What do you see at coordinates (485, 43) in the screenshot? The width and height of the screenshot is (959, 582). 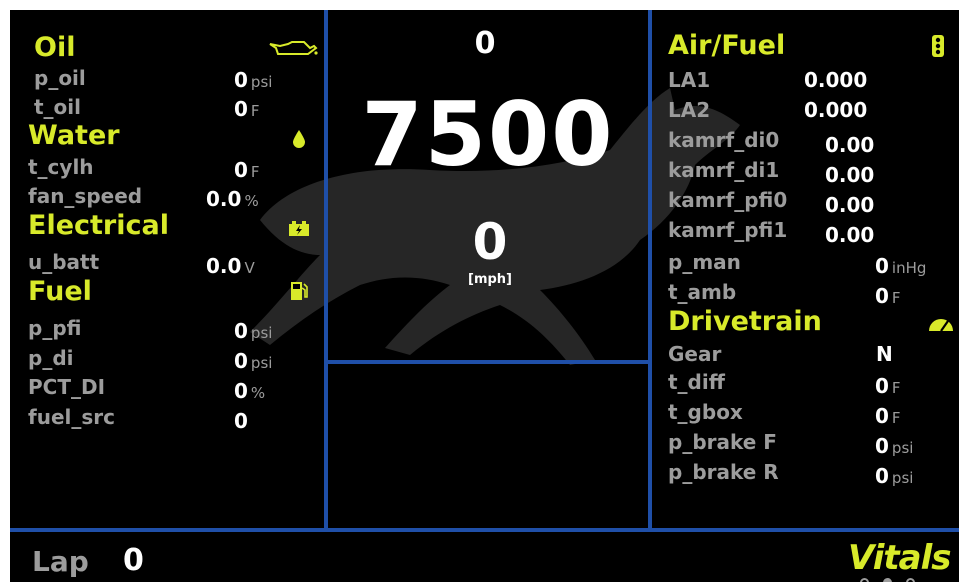 I see `top-readout: 0` at bounding box center [485, 43].